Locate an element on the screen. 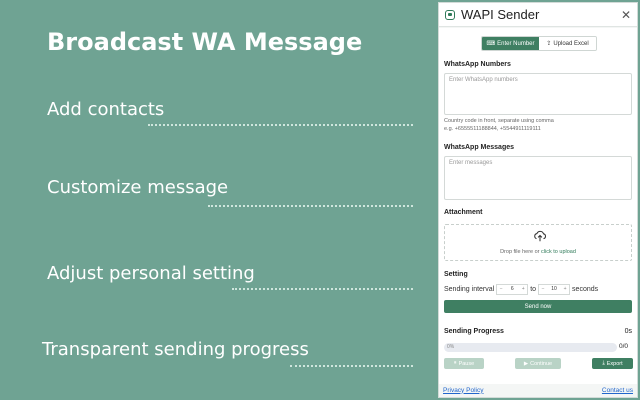  input-mode-tabs: ⌨ Enter Number ⇪ Upload Excel is located at coordinates (539, 43).